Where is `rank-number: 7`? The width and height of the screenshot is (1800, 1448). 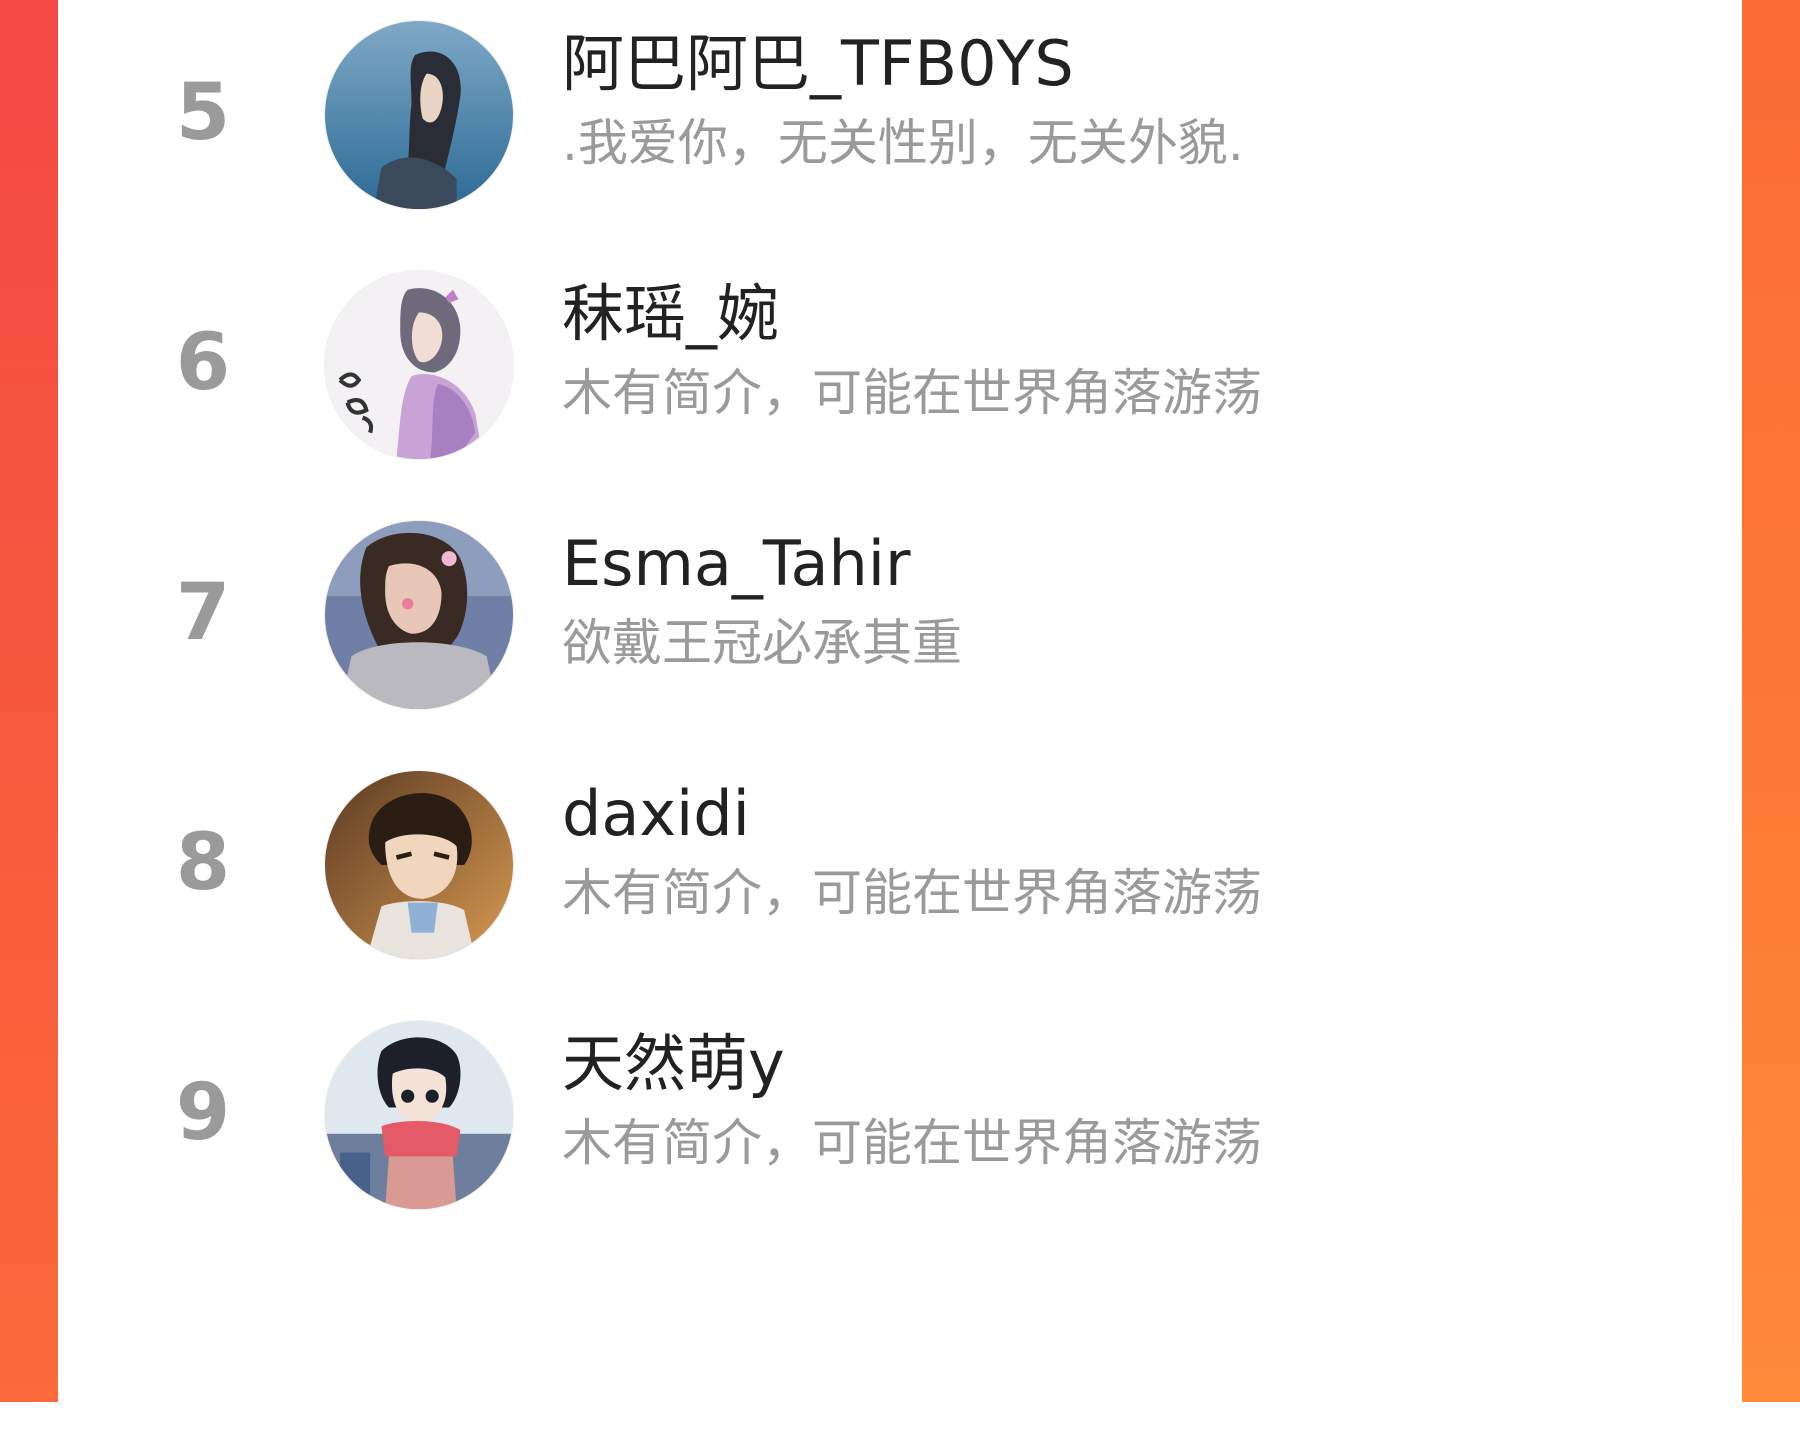
rank-number: 7 is located at coordinates (203, 613).